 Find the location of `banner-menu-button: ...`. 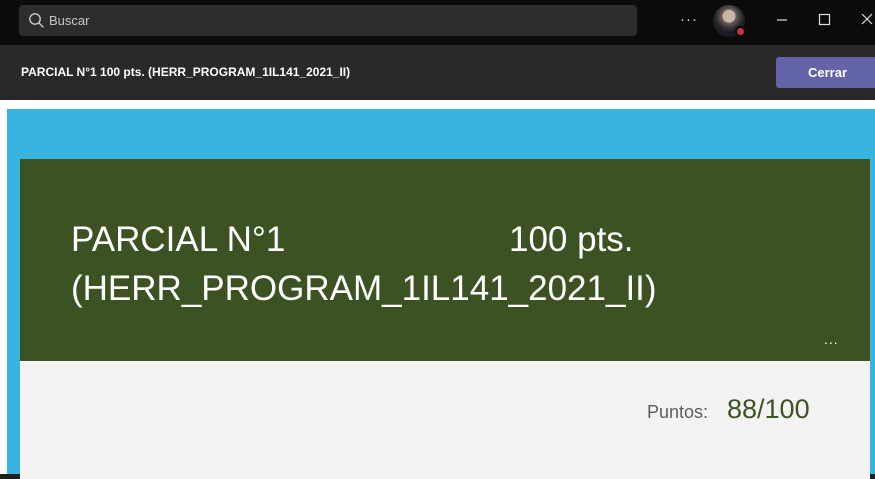

banner-menu-button: ... is located at coordinates (831, 339).